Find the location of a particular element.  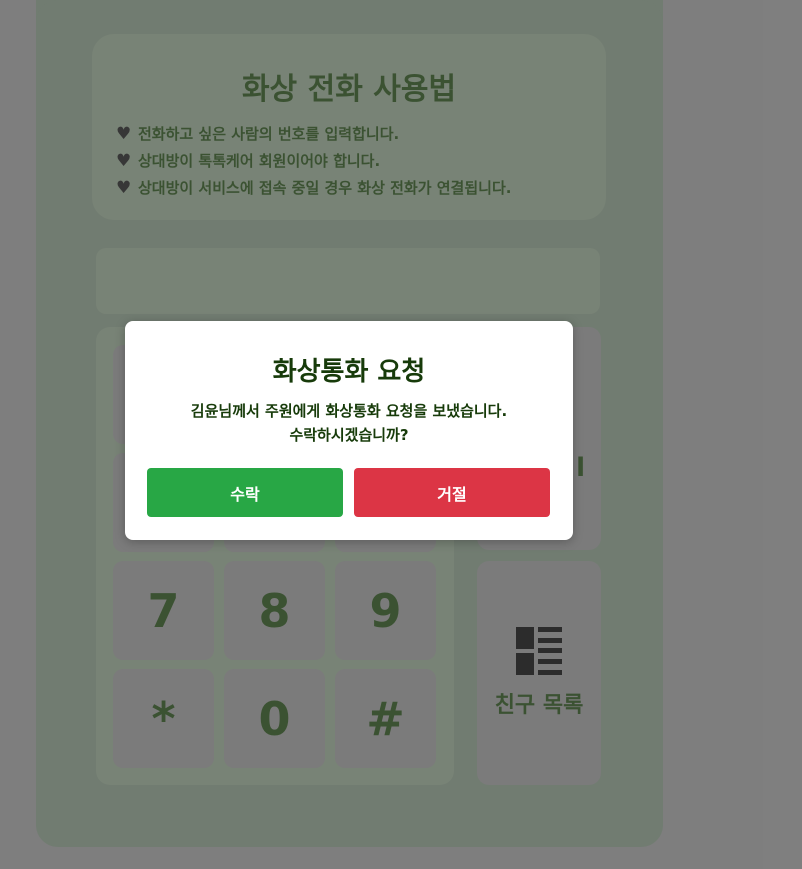

modal-message: 김윤님께서 주원에게 화상통화 요청을 보냈습니다. 수락하시겠습니까? is located at coordinates (349, 423).